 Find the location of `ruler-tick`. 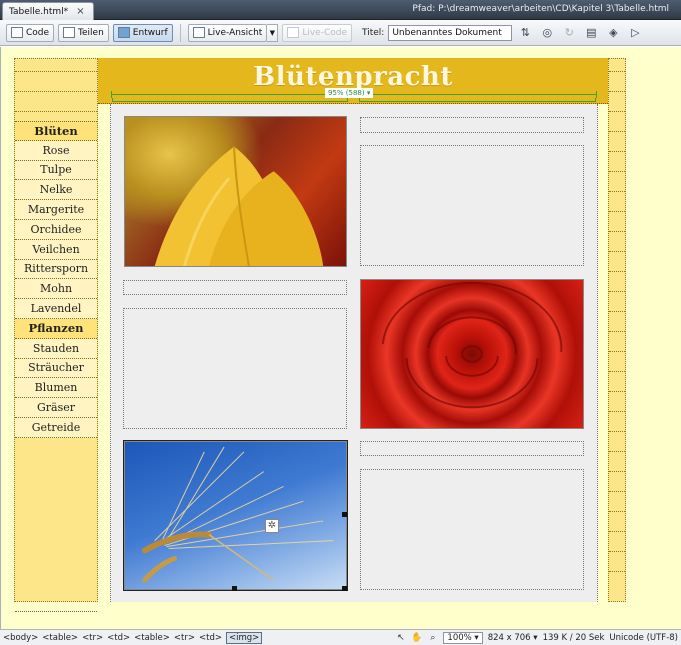

ruler-tick is located at coordinates (596, 94).